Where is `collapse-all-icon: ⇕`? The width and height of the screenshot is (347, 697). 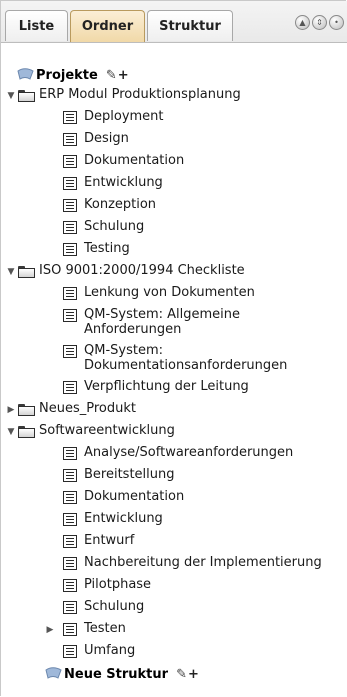
collapse-all-icon: ⇕ is located at coordinates (319, 22).